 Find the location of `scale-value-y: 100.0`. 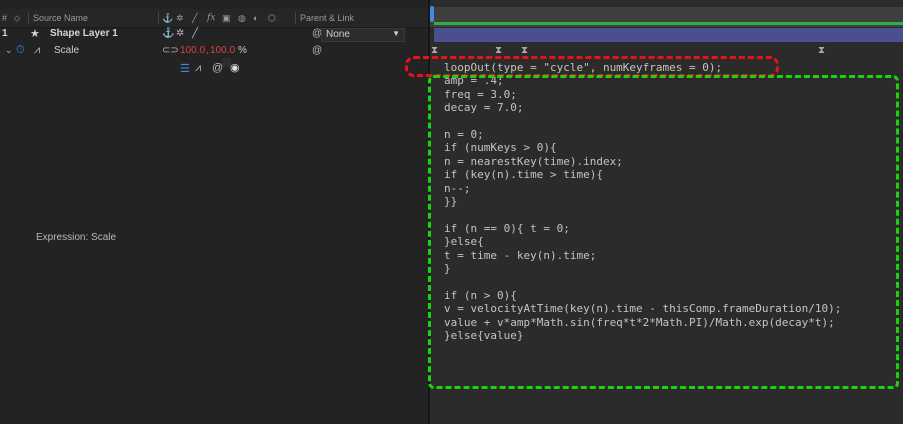

scale-value-y: 100.0 is located at coordinates (222, 50).